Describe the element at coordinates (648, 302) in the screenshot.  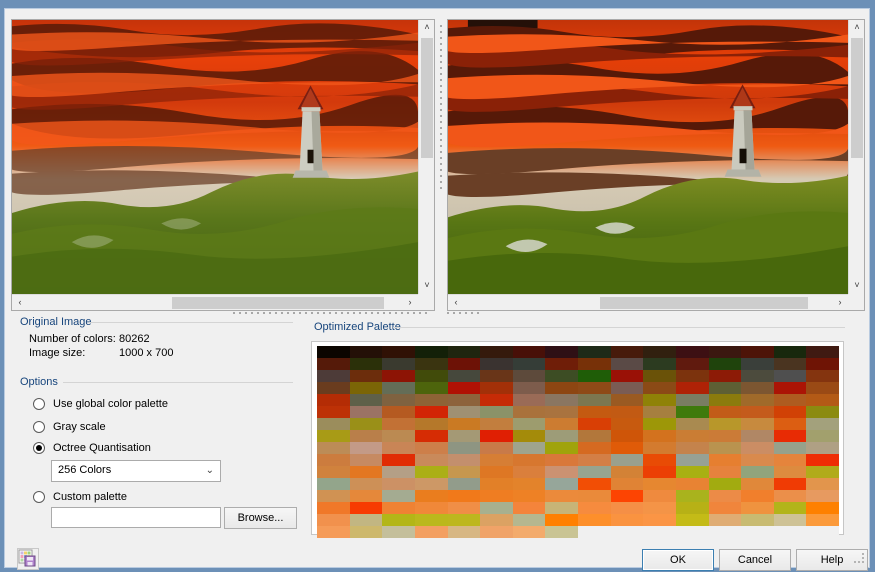
I see `right-horizontal-scrollbar: ‹ ›` at that location.